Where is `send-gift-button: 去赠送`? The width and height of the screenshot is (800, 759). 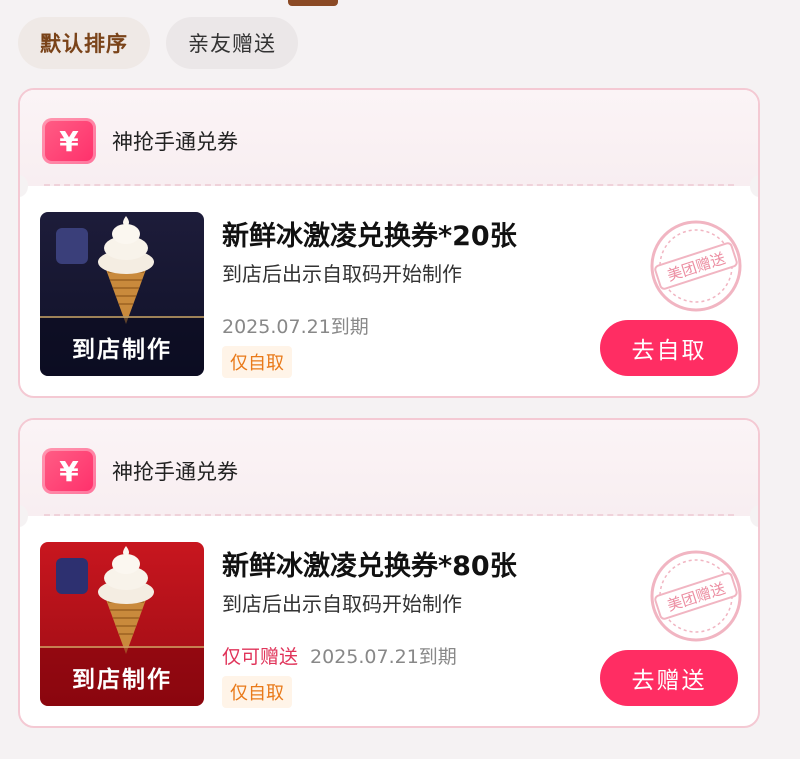 send-gift-button: 去赠送 is located at coordinates (669, 678).